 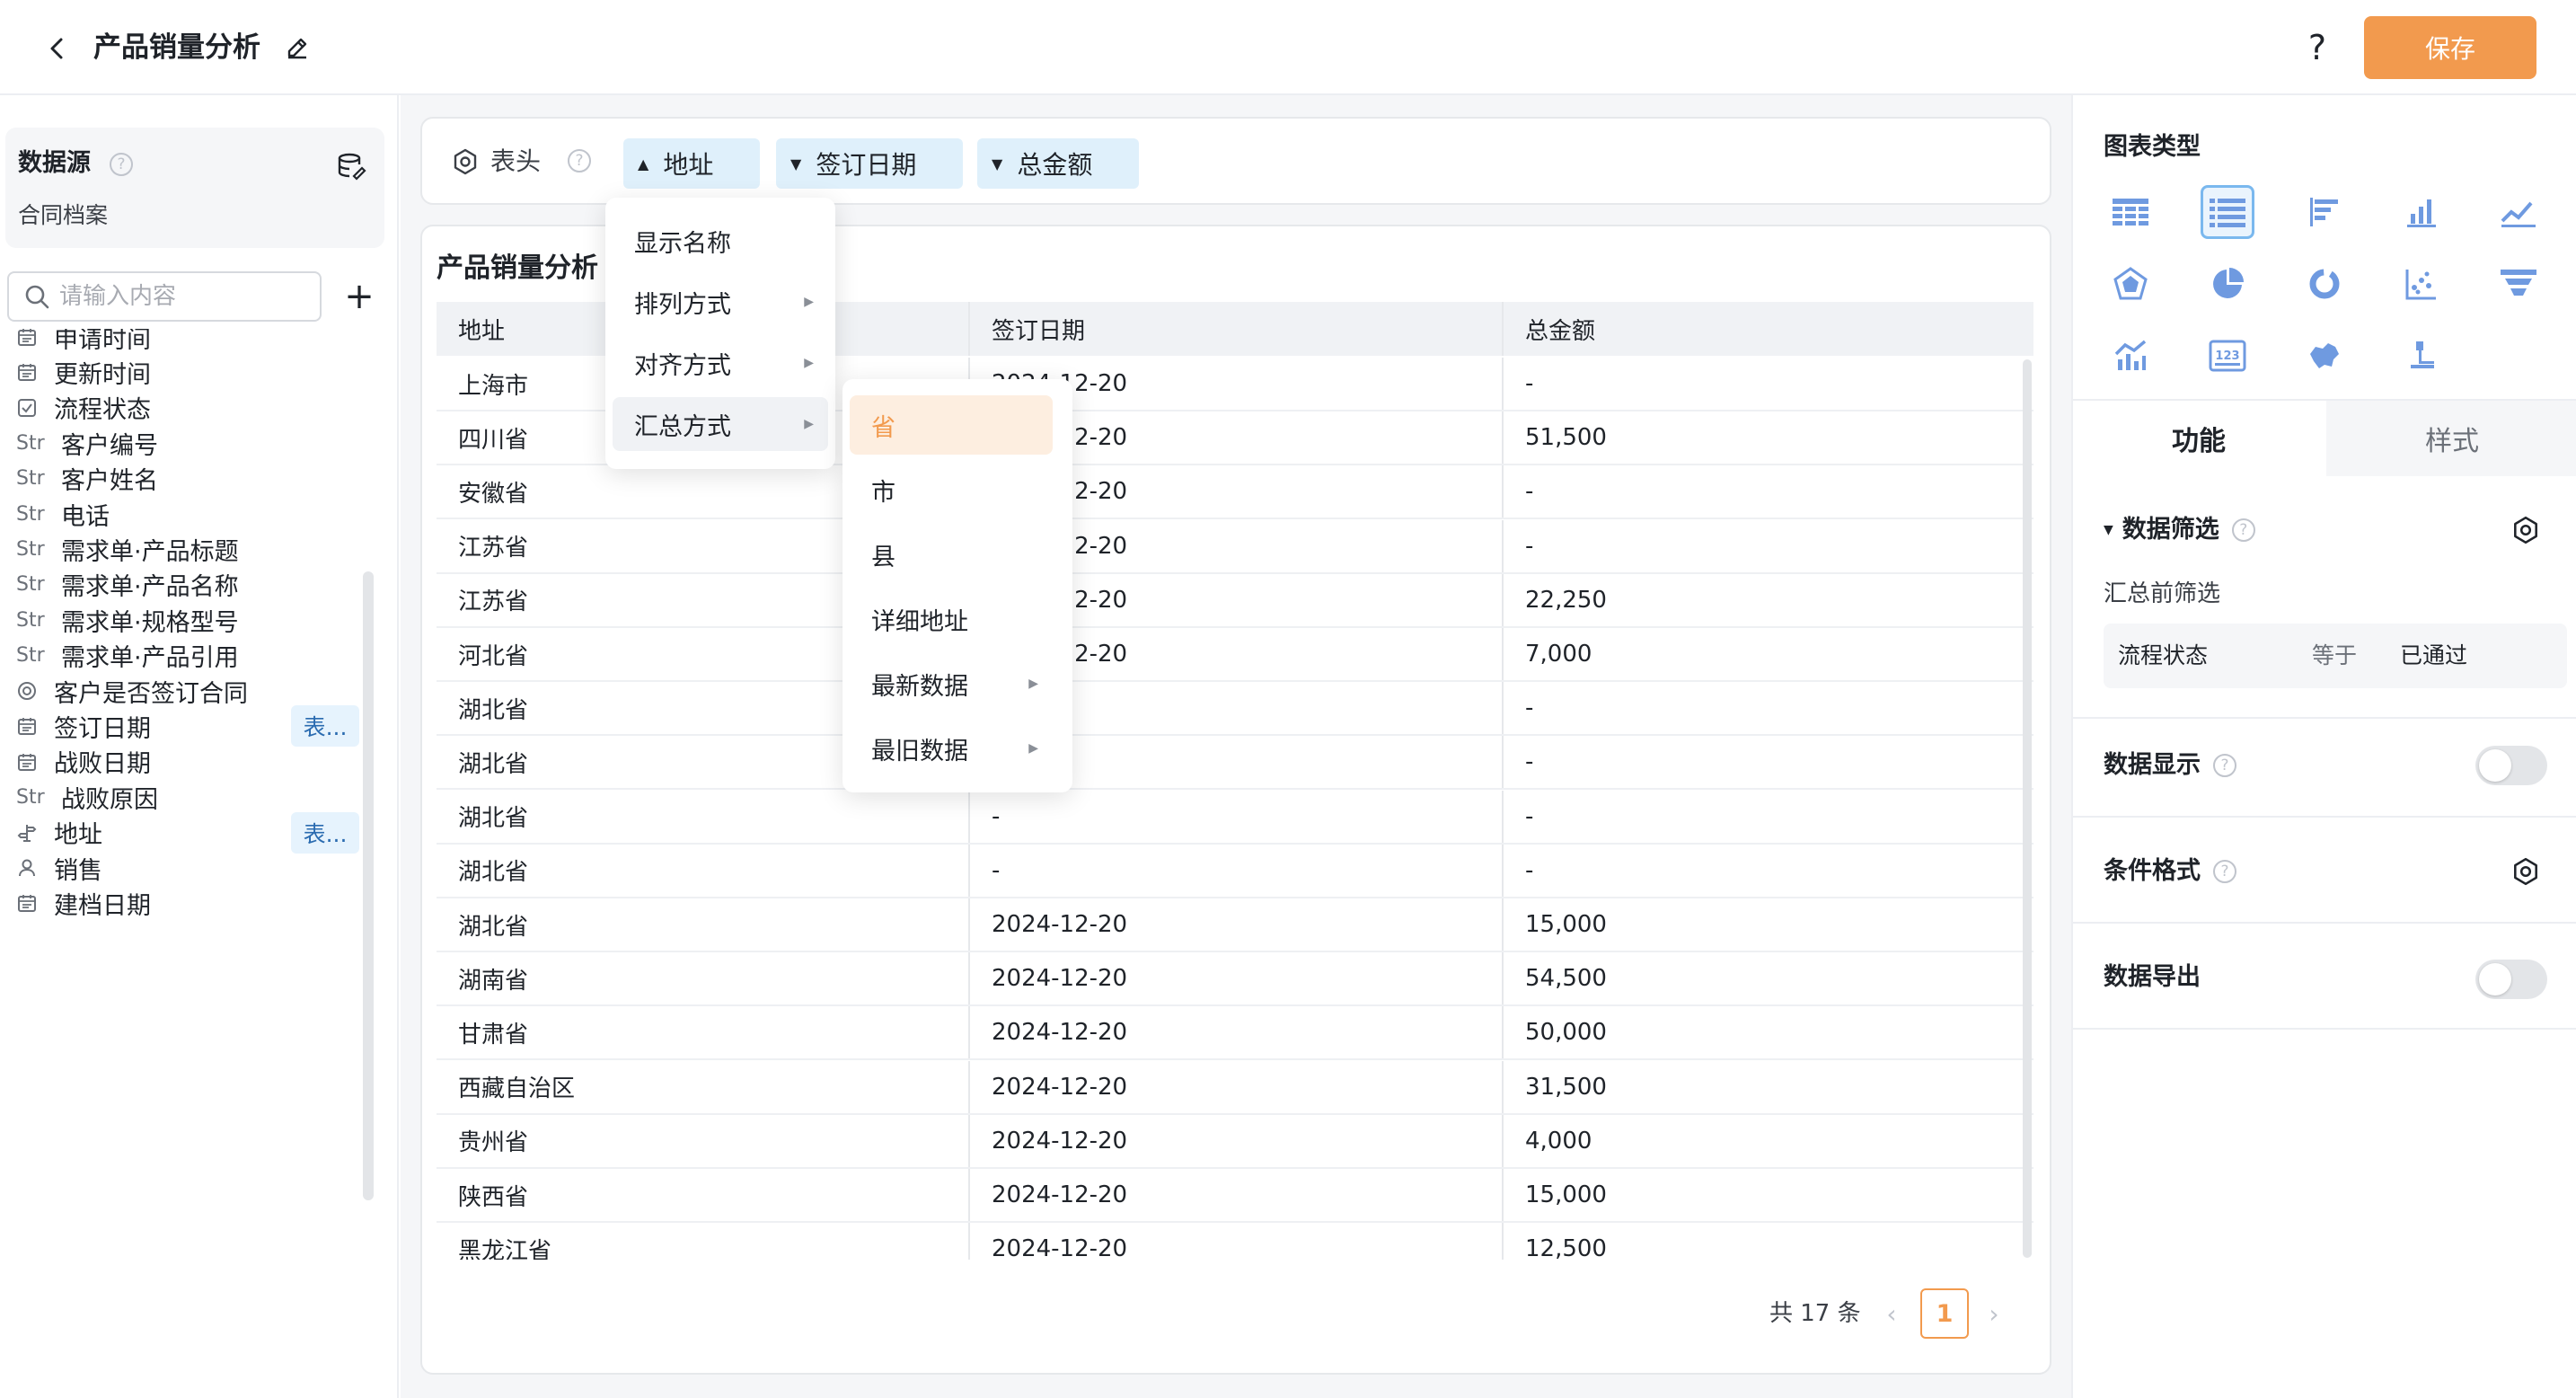 What do you see at coordinates (351, 166) in the screenshot?
I see `database-icon` at bounding box center [351, 166].